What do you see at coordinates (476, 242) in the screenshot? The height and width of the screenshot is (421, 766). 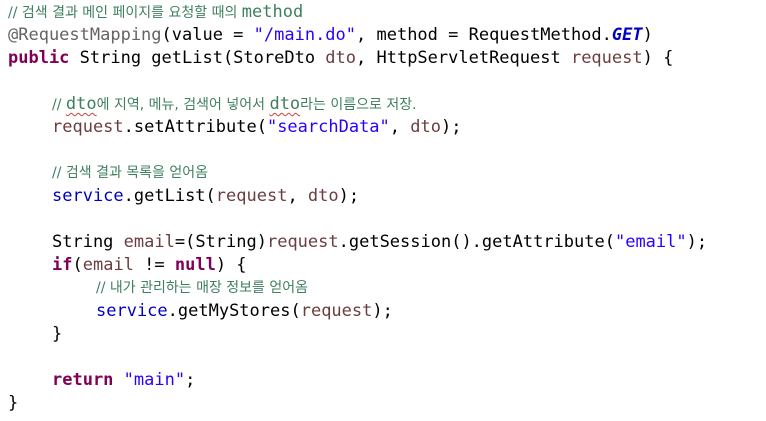 I see `code-token: .getSession().getAttribute(` at bounding box center [476, 242].